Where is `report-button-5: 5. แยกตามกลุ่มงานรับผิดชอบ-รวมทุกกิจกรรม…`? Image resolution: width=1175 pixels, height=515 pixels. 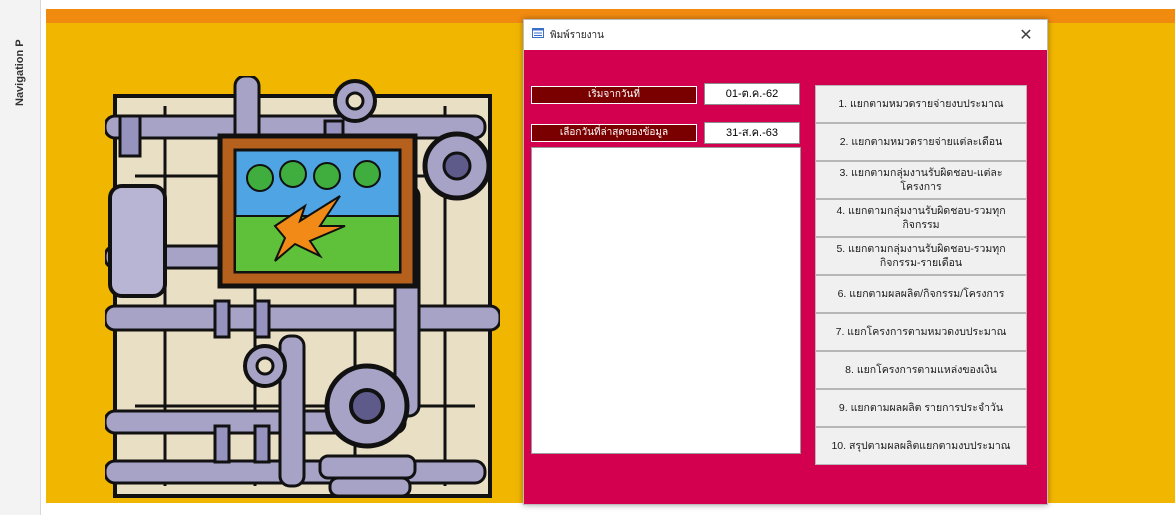
report-button-5: 5. แยกตามกลุ่มงานรับผิดชอบ-รวมทุกกิจกรรม… is located at coordinates (921, 256).